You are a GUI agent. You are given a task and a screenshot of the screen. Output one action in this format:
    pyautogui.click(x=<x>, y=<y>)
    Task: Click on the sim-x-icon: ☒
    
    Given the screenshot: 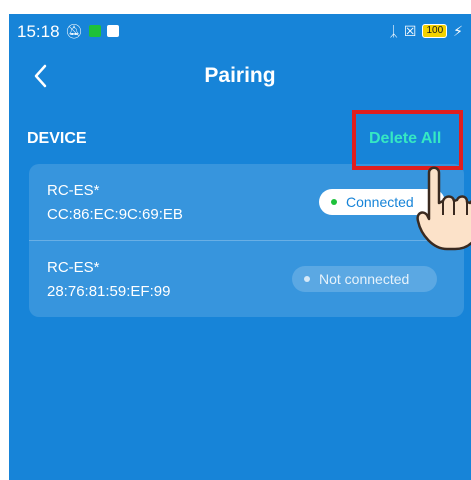 What is the action you would take?
    pyautogui.click(x=410, y=31)
    